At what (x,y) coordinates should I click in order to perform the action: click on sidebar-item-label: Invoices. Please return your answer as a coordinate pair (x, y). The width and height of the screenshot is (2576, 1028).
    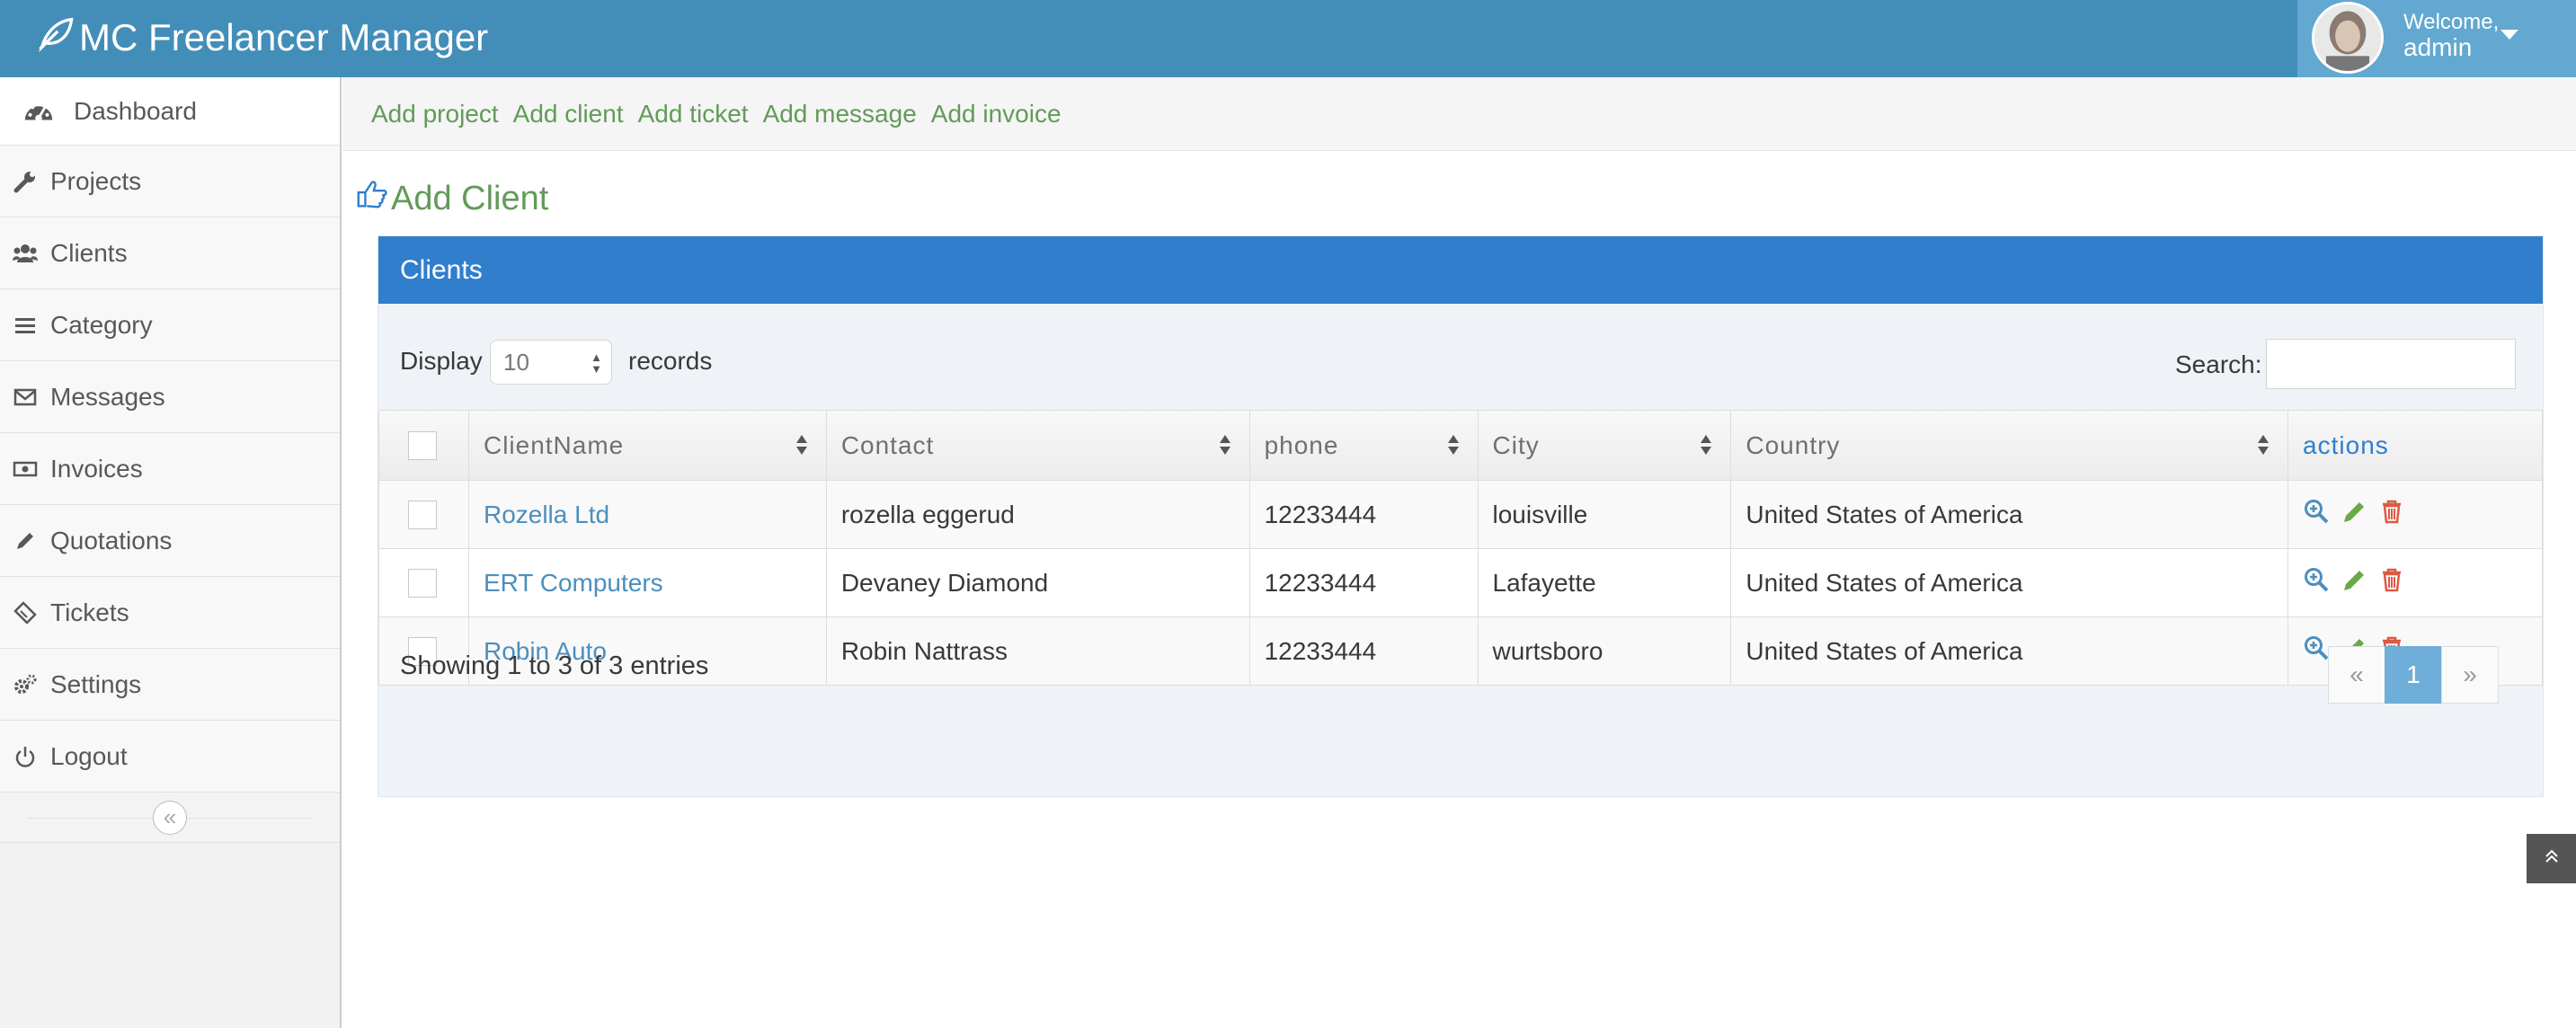
    Looking at the image, I should click on (96, 468).